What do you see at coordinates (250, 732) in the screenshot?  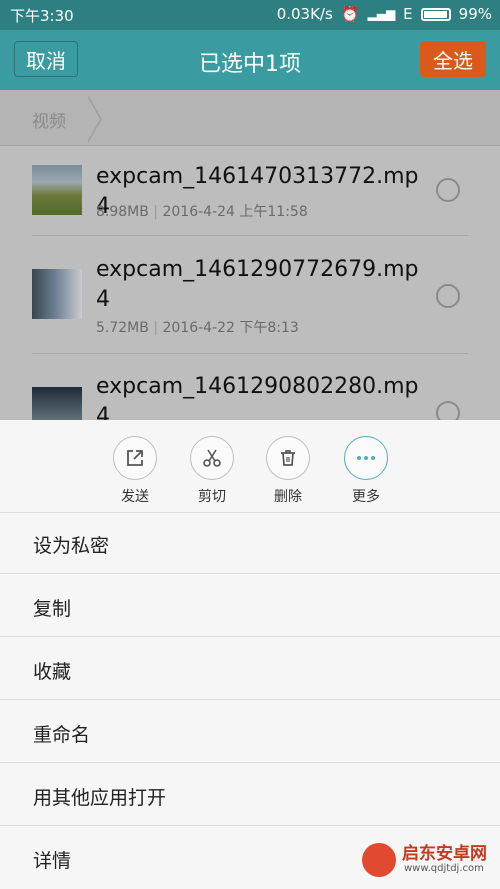 I see `menu-item-rename: 重命名` at bounding box center [250, 732].